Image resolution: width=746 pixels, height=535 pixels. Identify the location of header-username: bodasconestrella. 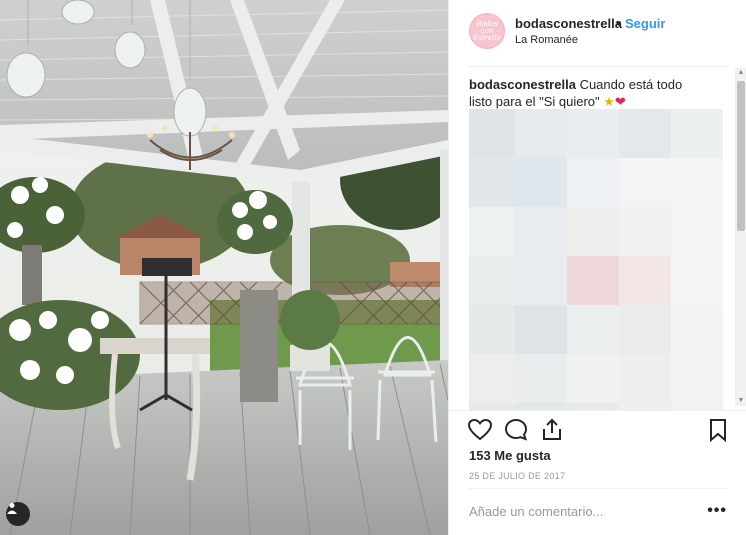
(568, 23).